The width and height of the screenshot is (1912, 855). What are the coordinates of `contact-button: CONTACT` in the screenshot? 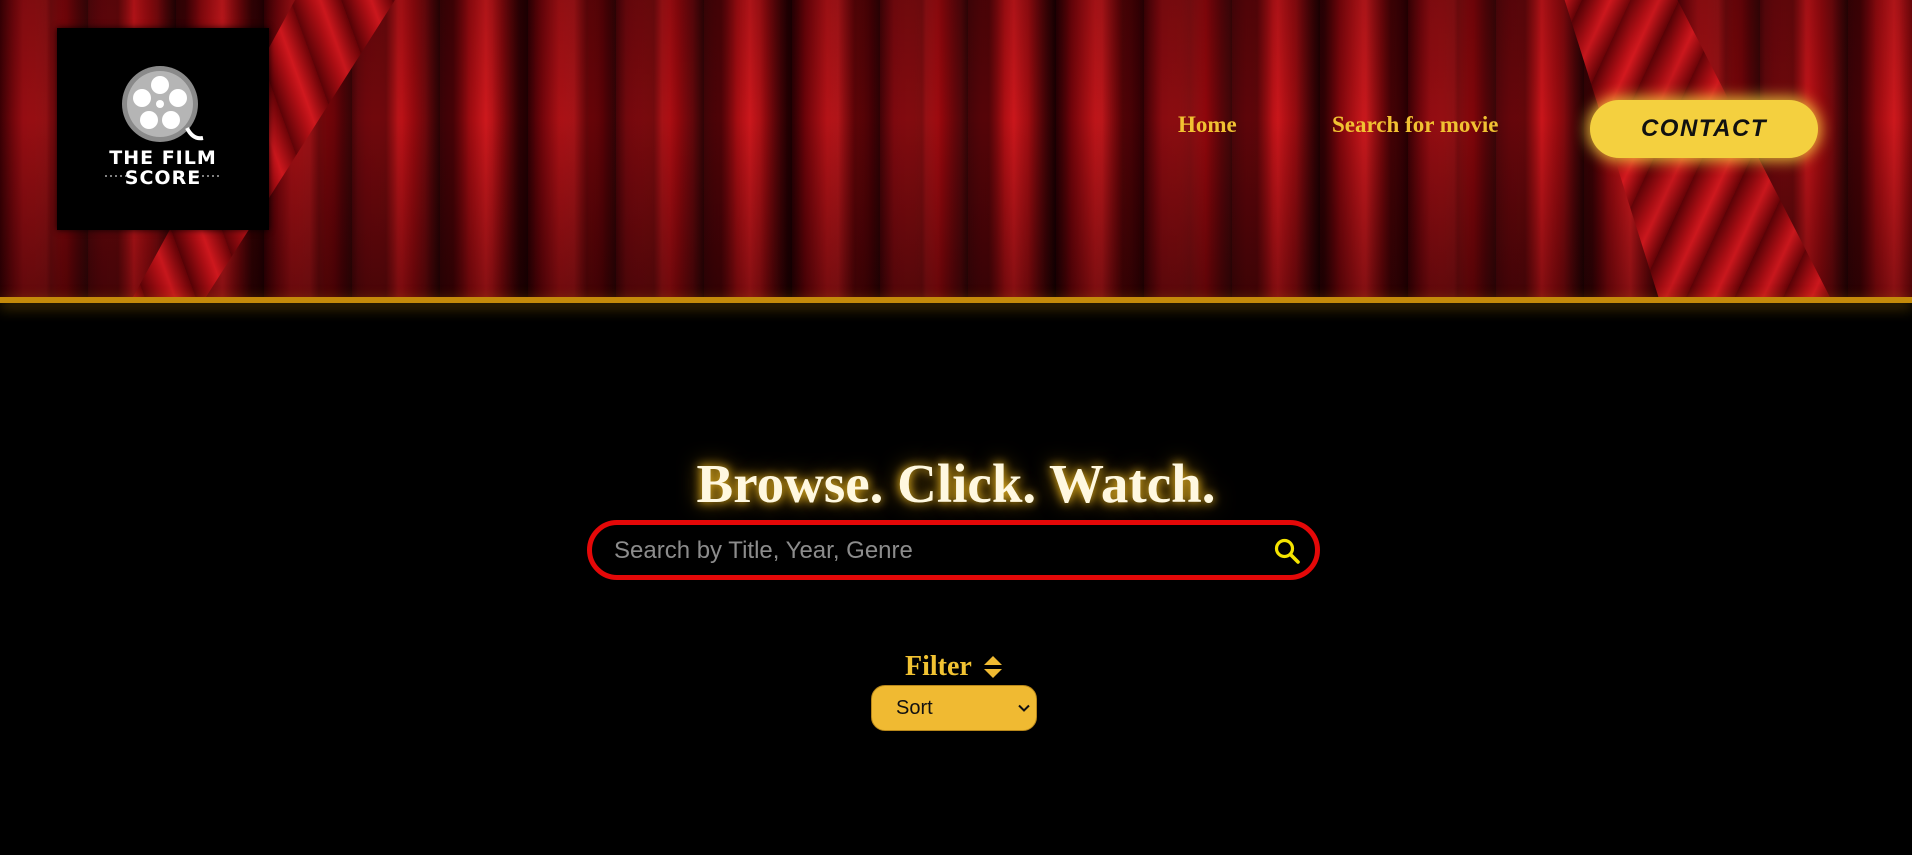 It's located at (1704, 129).